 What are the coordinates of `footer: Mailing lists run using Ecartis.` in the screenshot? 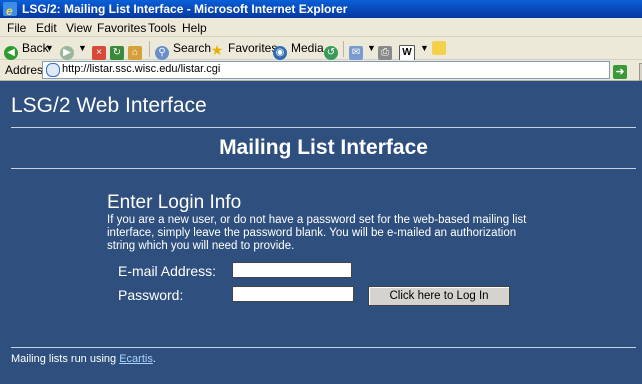 It's located at (83, 359).